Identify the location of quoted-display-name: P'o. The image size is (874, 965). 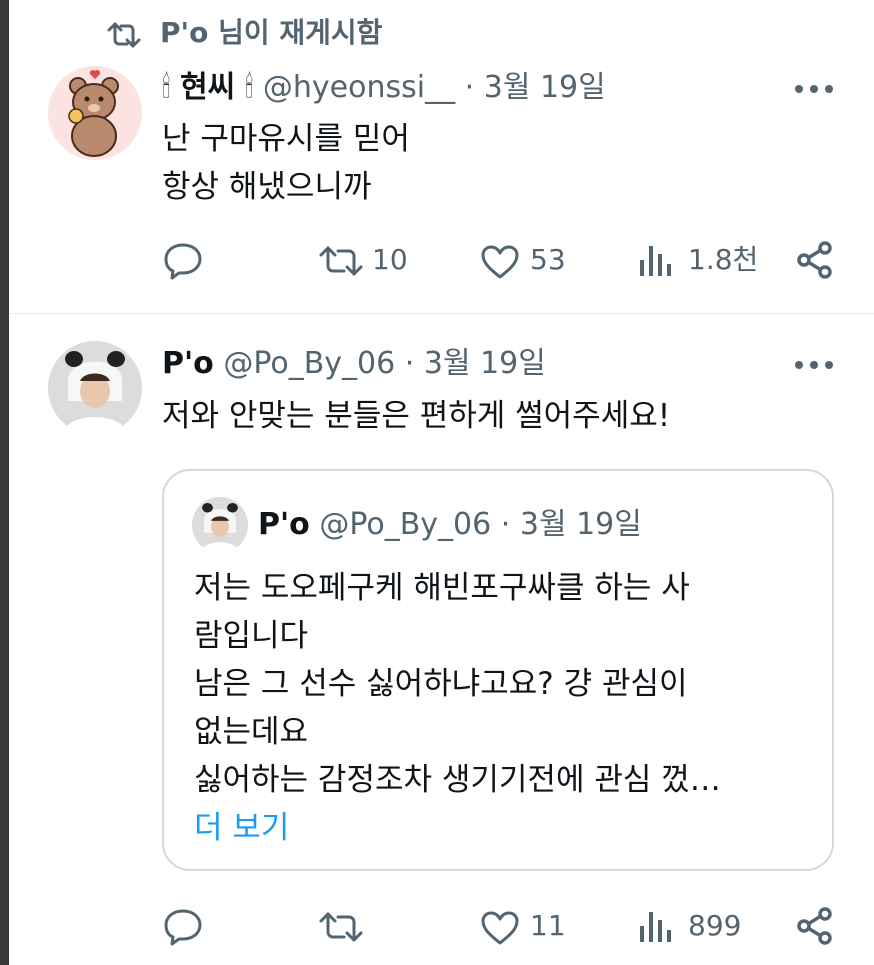
(284, 524).